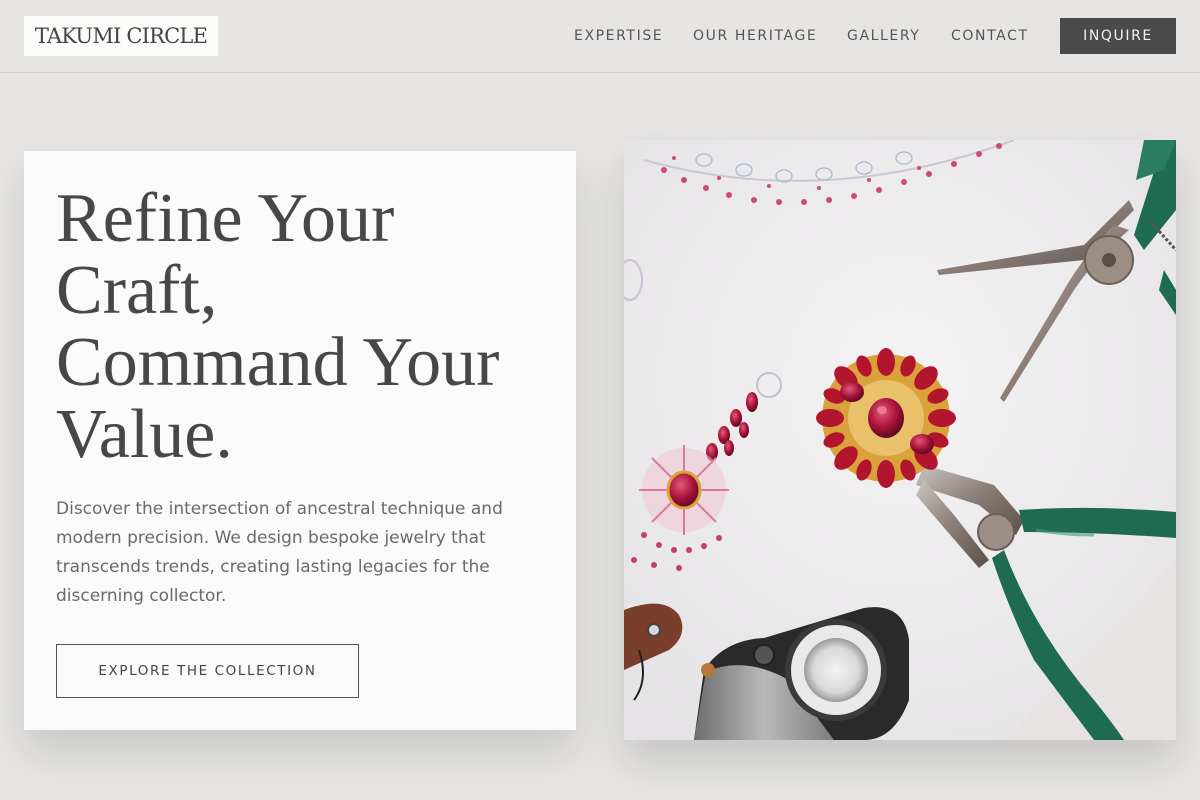  What do you see at coordinates (278, 362) in the screenshot?
I see `headline-line: Command Your` at bounding box center [278, 362].